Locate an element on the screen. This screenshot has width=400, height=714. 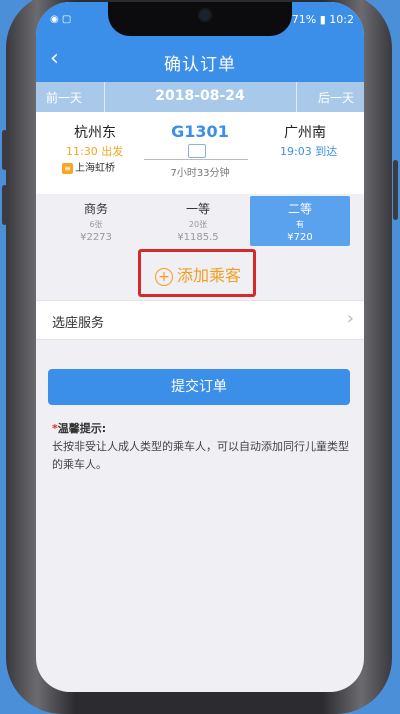
travel-date: 2018-08-24 is located at coordinates (200, 96).